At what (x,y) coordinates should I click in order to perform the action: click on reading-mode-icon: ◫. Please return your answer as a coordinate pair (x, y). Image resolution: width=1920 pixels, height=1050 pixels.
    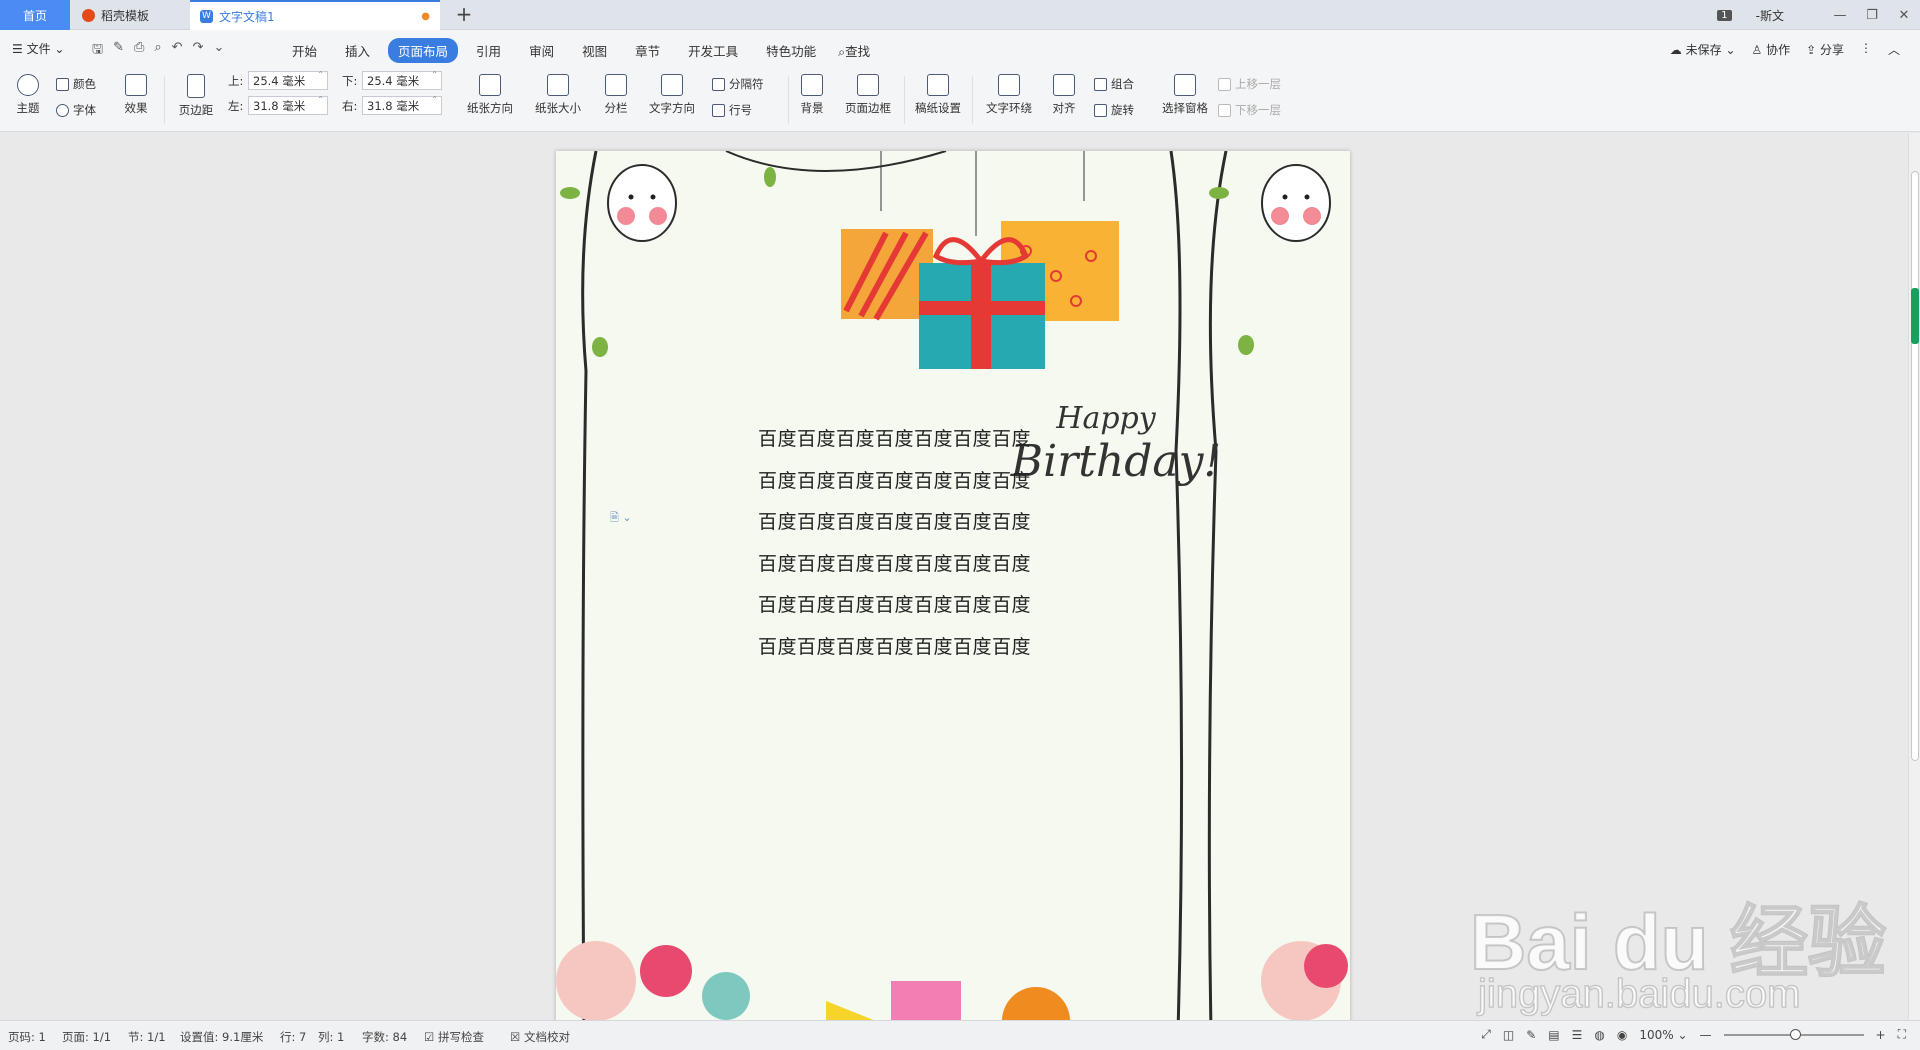
    Looking at the image, I should click on (1508, 1035).